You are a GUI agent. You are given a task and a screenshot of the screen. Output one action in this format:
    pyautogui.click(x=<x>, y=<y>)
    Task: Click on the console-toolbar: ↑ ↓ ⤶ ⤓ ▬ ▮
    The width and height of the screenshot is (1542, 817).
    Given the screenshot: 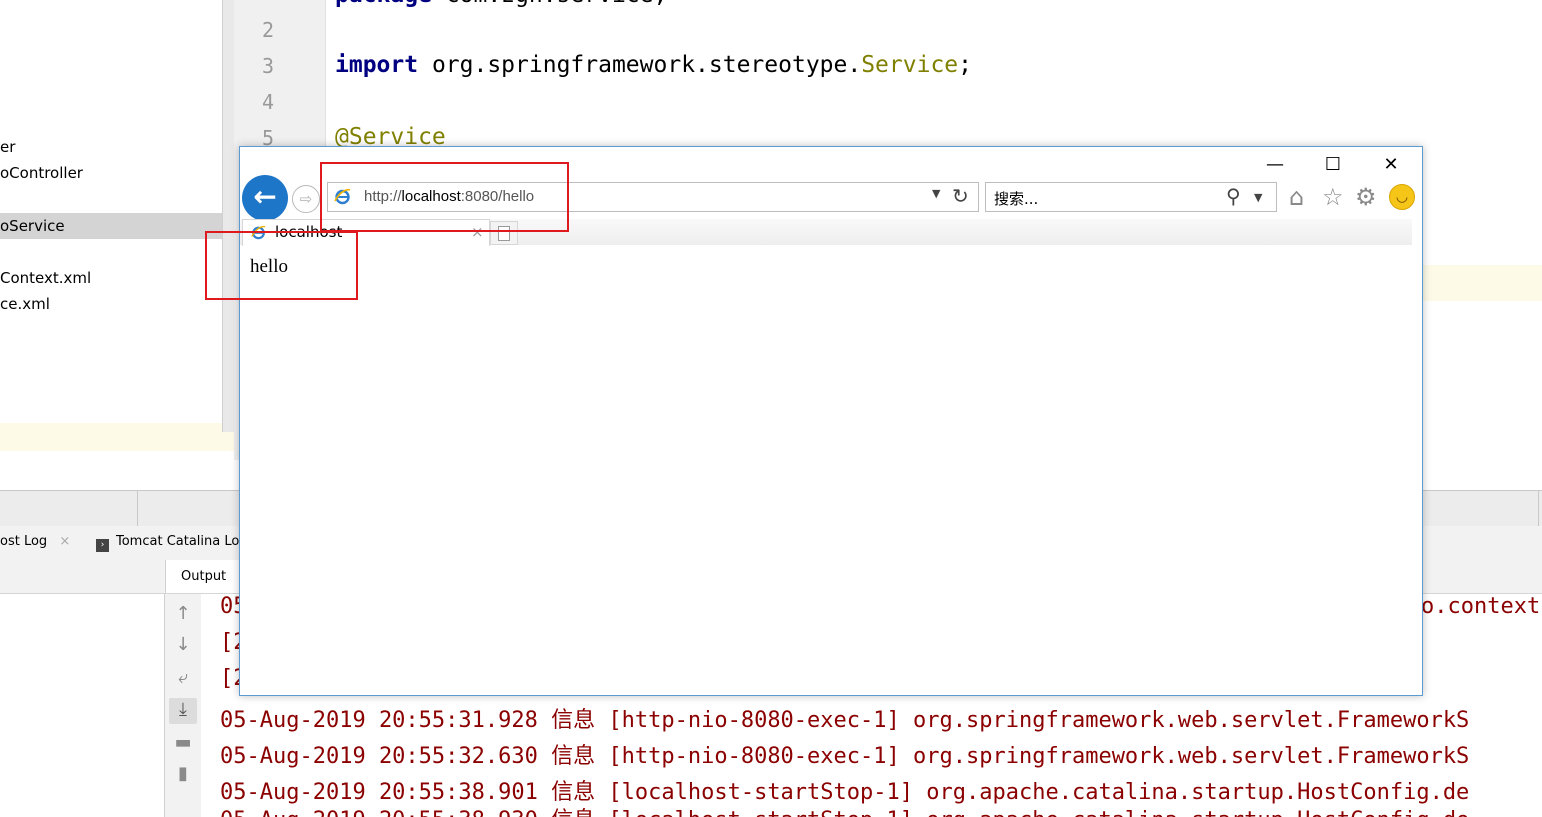 What is the action you would take?
    pyautogui.click(x=183, y=705)
    